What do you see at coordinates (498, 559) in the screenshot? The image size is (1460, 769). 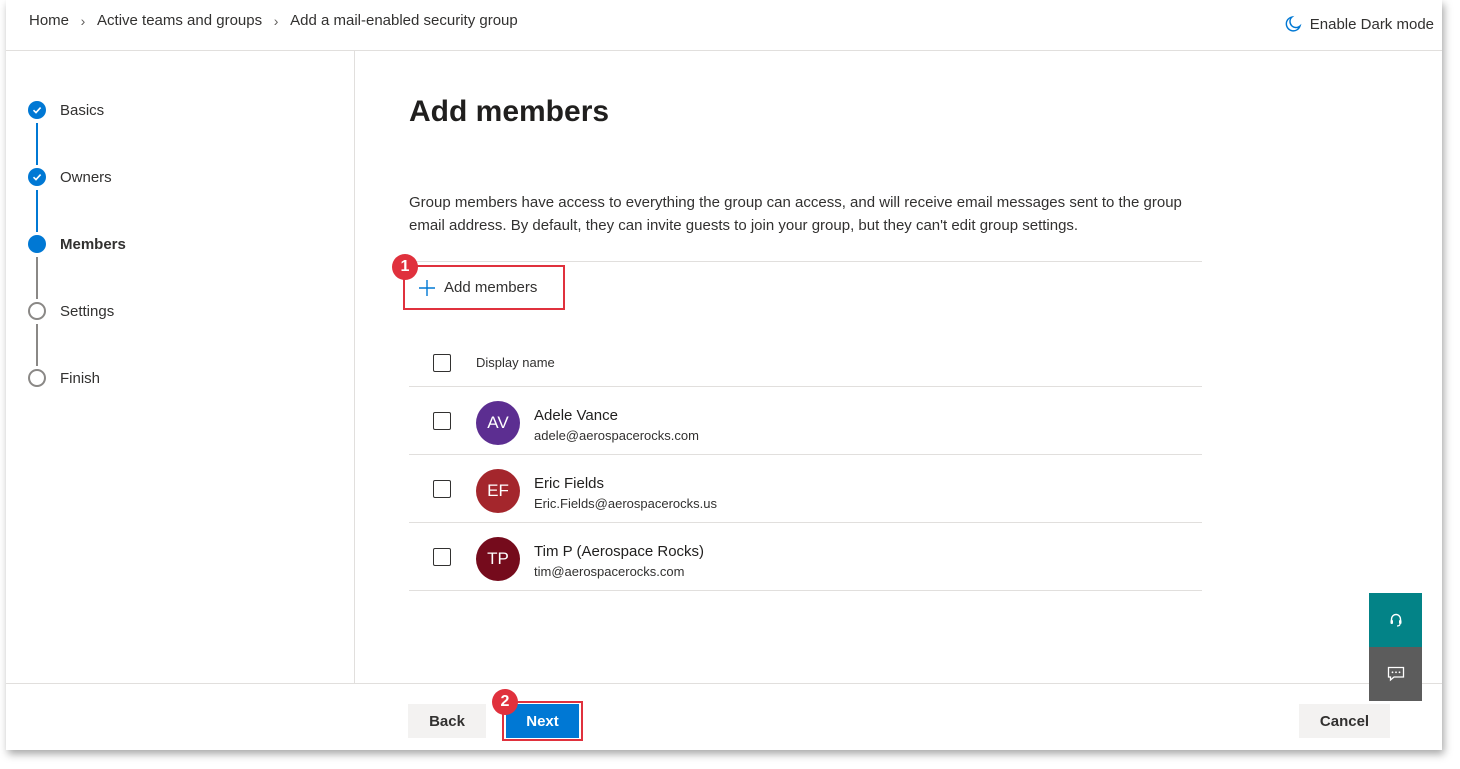 I see `avatar: TP` at bounding box center [498, 559].